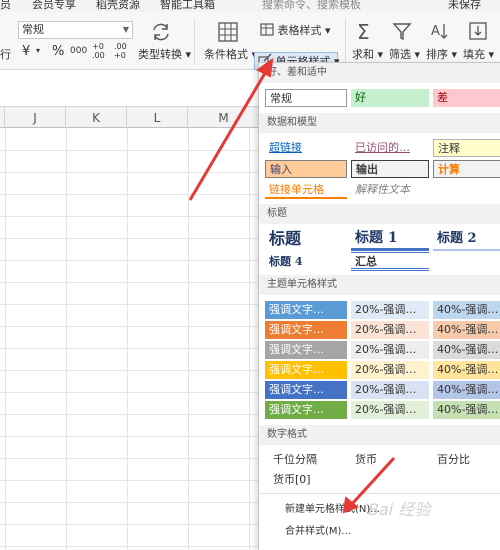 The height and width of the screenshot is (550, 500). I want to click on menu-item: 员, so click(5, 6).